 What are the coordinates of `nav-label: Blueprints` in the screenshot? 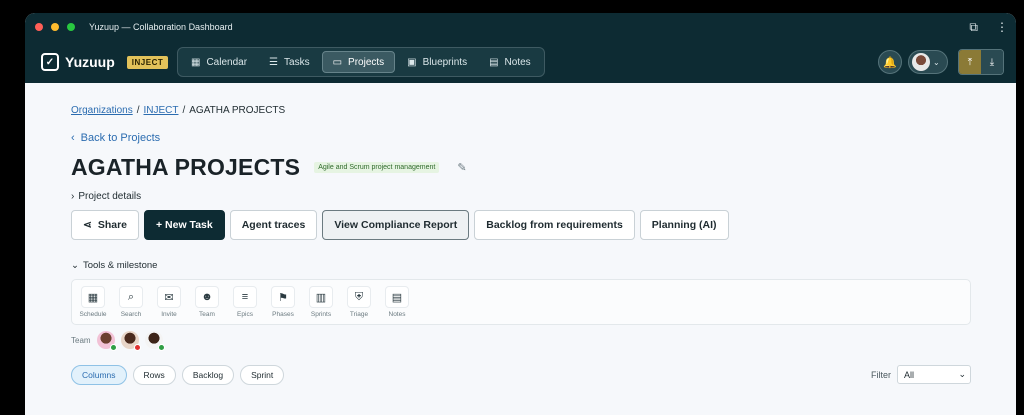 It's located at (445, 62).